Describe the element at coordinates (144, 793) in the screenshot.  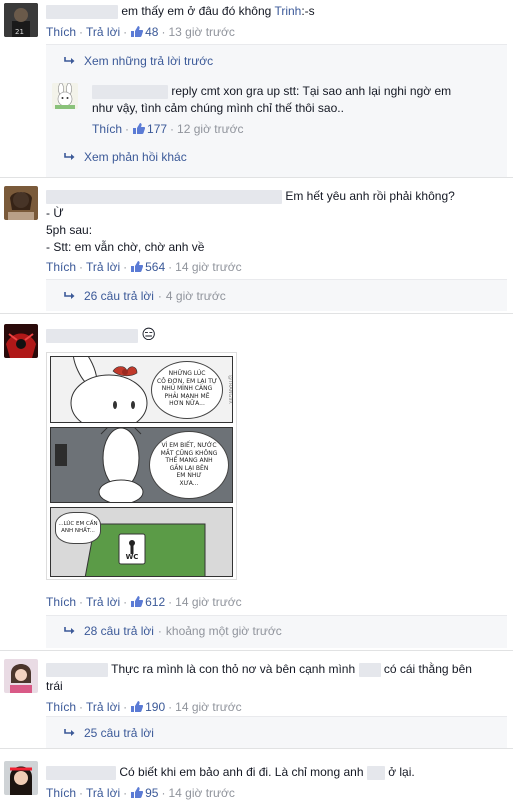
I see `like-count: 95` at that location.